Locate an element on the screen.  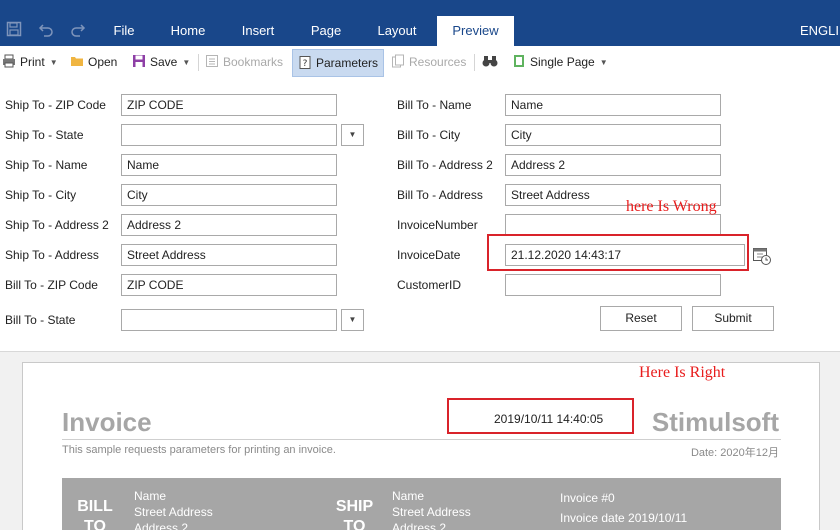
ship-to-address2-label: Ship To - Address 2 is located at coordinates (57, 225).